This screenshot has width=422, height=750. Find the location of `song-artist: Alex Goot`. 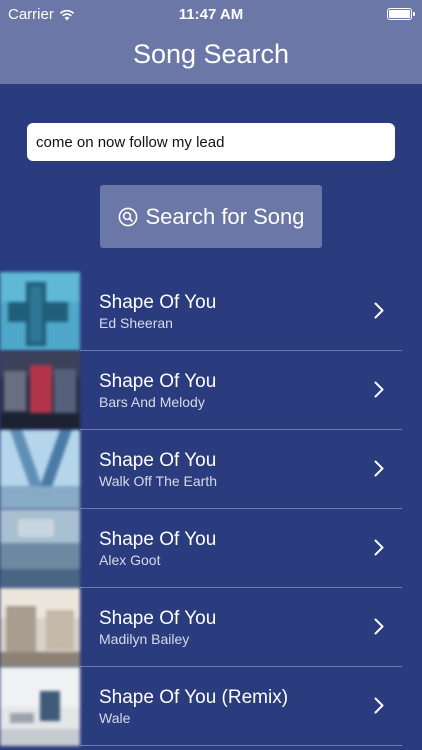

song-artist: Alex Goot is located at coordinates (130, 560).